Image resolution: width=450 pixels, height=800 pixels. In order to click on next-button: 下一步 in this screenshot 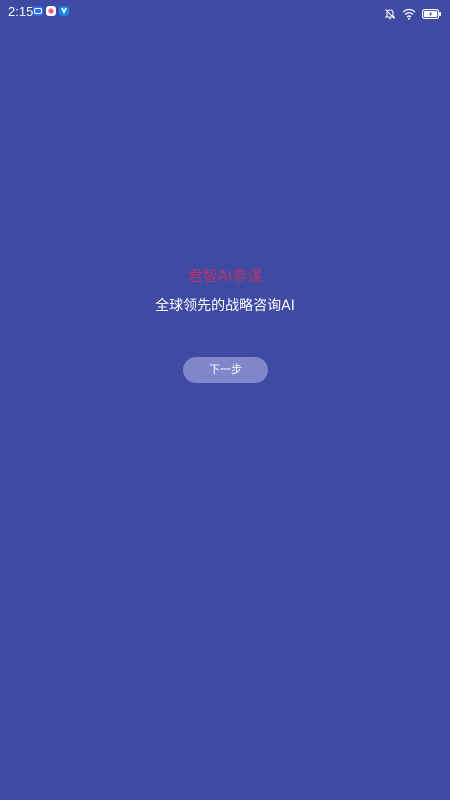, I will do `click(225, 370)`.